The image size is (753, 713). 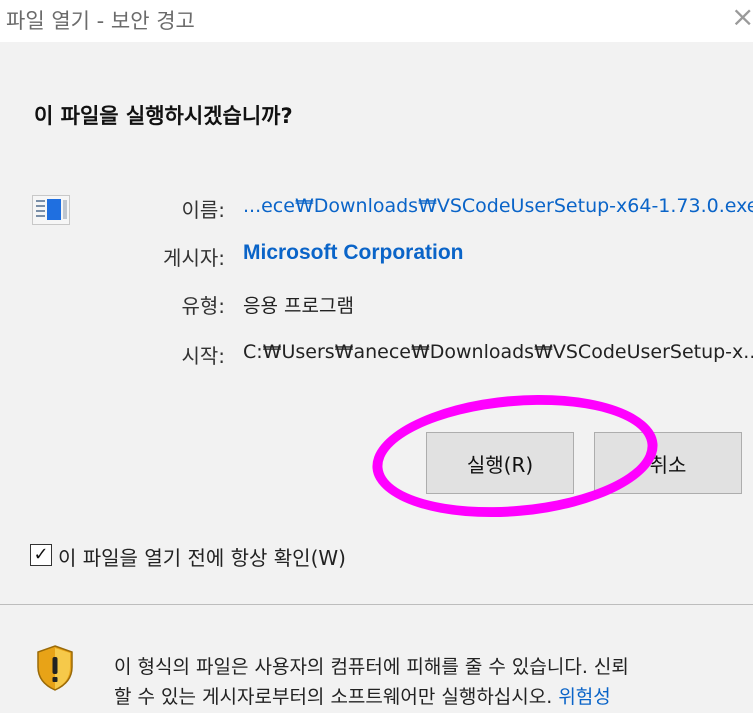 I want to click on close-icon: ×, so click(x=742, y=17).